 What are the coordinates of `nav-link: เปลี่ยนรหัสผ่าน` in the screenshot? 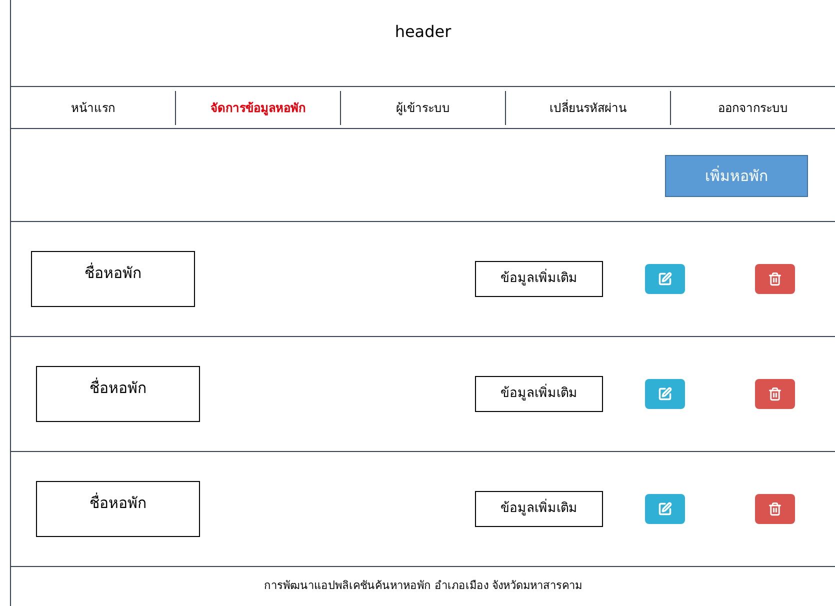 It's located at (588, 107).